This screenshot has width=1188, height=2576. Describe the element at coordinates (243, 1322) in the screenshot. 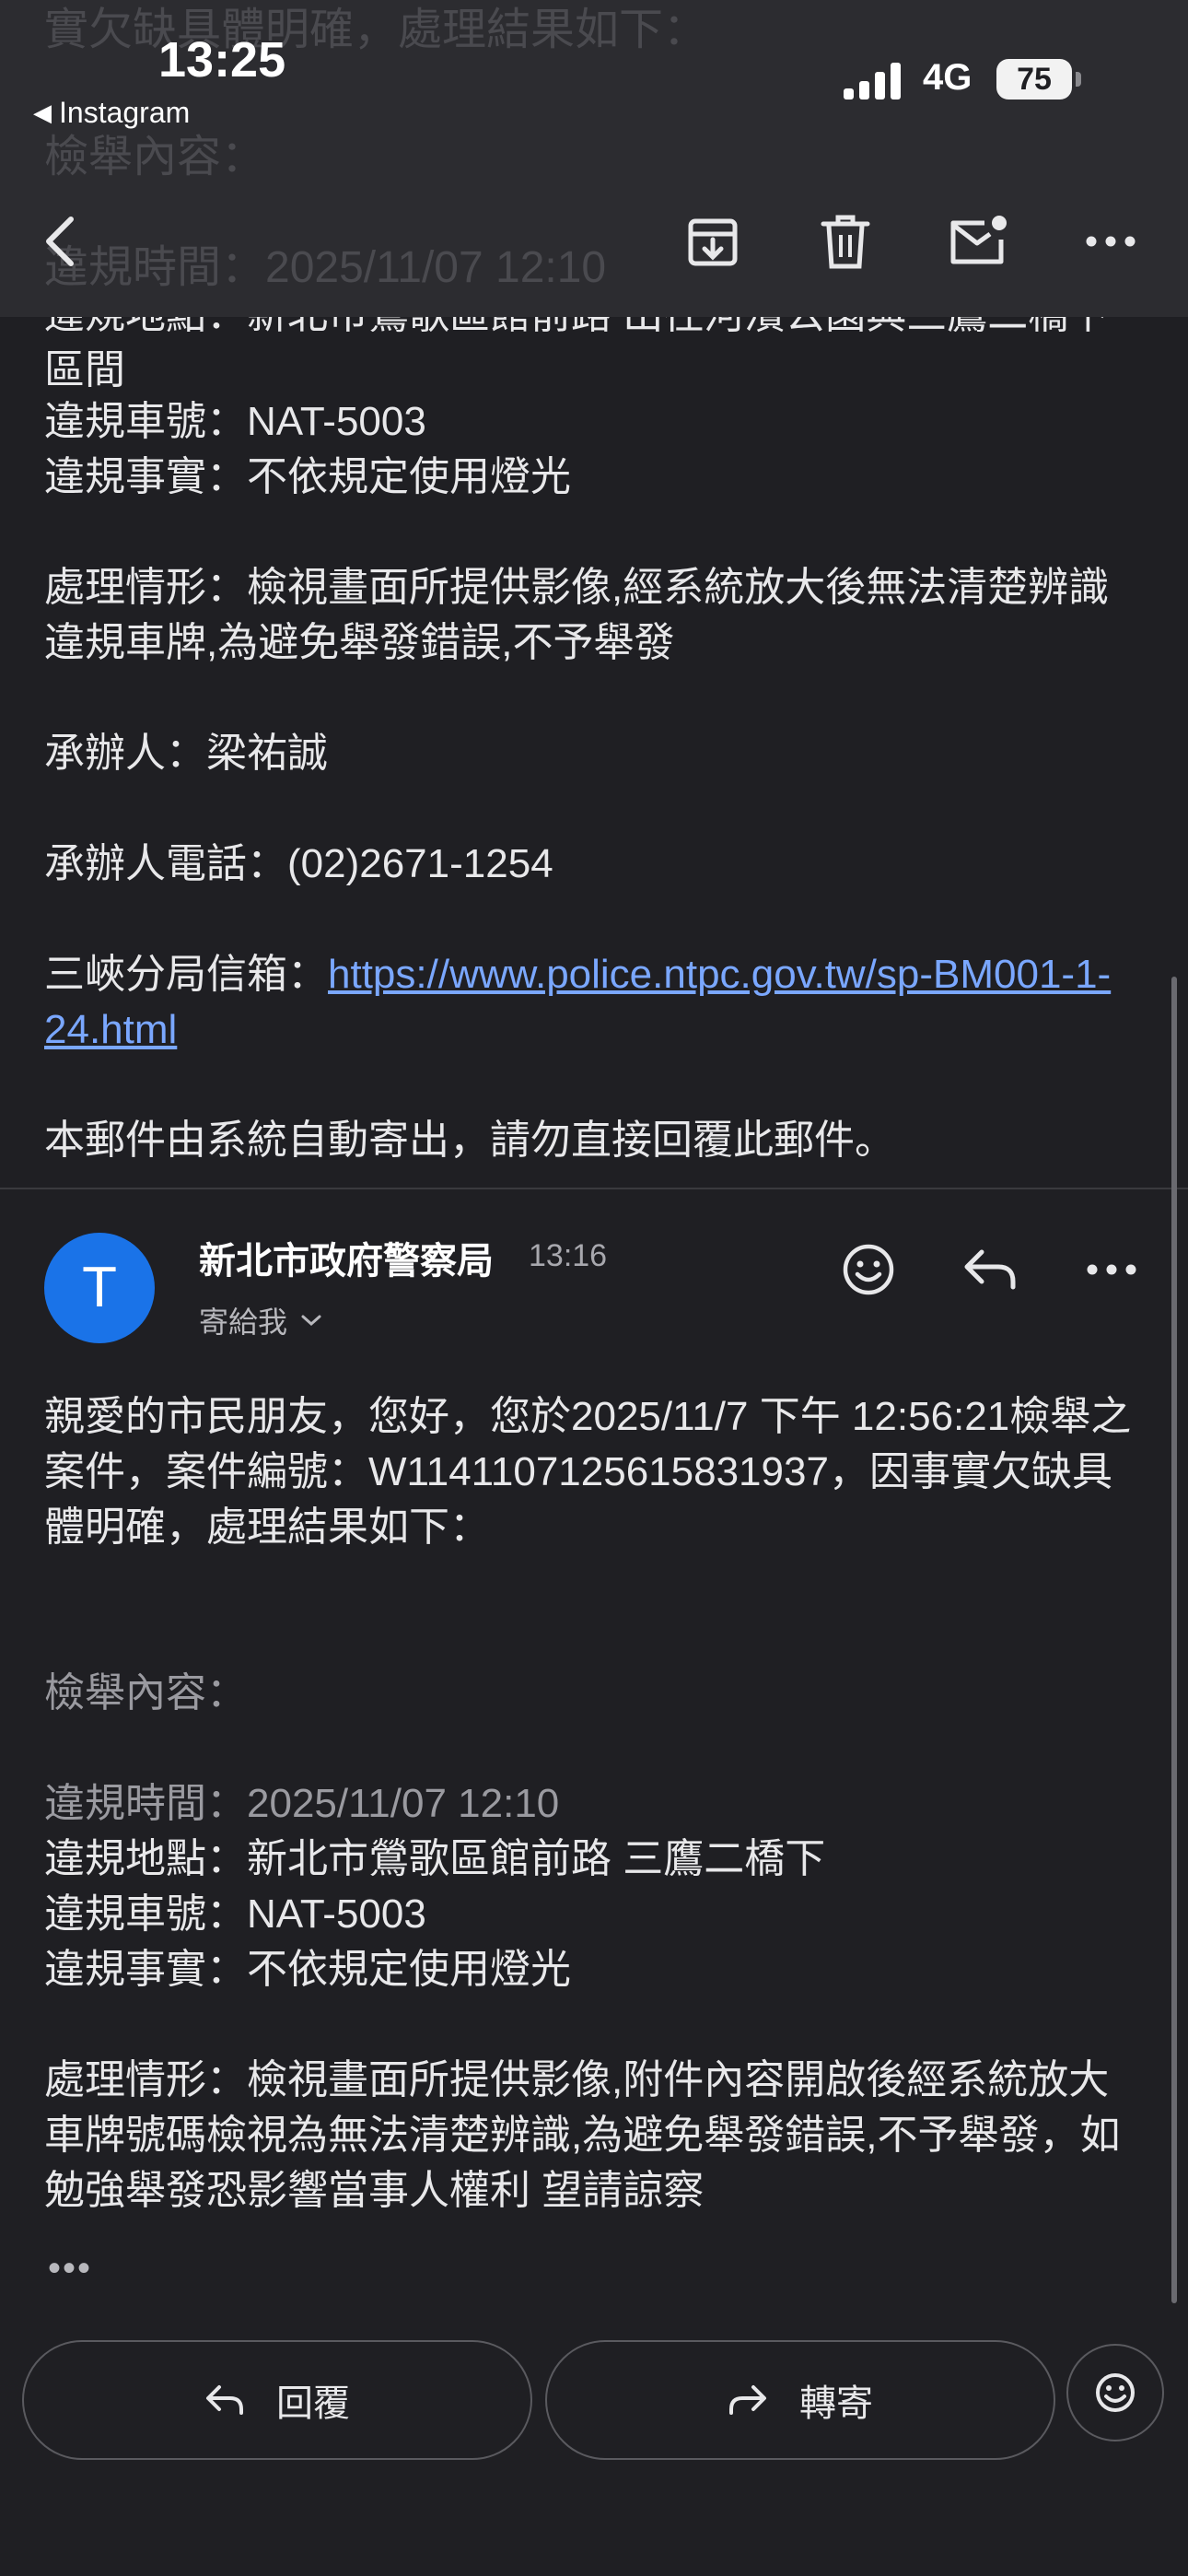

I see `recipient-label: 寄給我` at that location.